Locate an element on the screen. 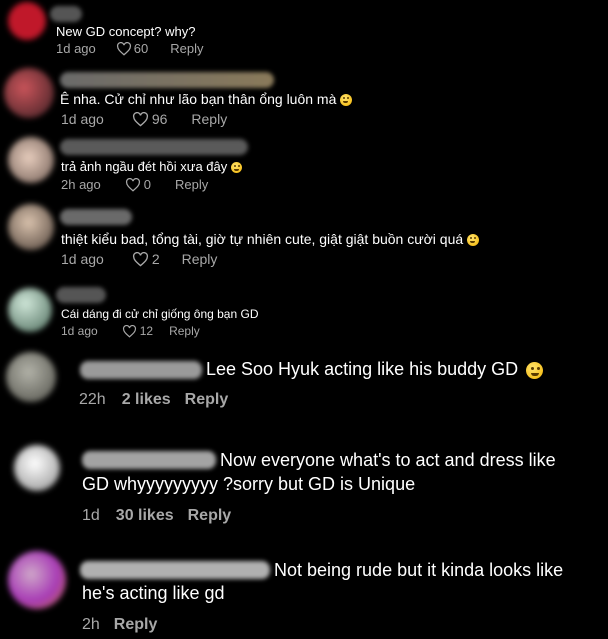 The image size is (608, 639). like-button: 2 is located at coordinates (146, 259).